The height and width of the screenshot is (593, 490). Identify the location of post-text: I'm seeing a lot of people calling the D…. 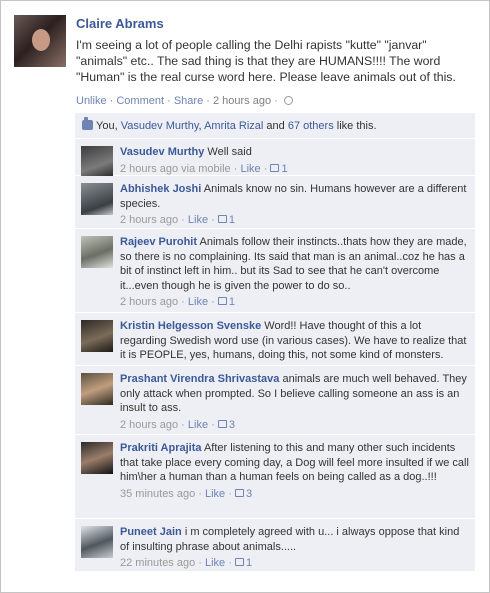
(266, 61).